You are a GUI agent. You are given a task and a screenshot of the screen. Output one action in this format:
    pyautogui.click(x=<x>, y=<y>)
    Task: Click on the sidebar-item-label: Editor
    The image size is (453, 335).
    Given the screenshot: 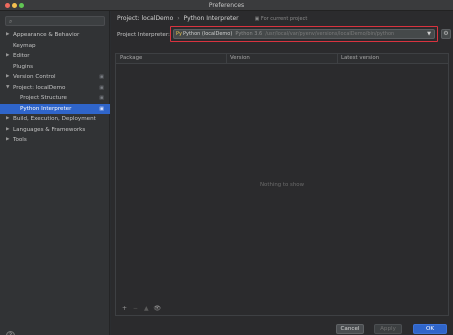 What is the action you would take?
    pyautogui.click(x=21, y=56)
    